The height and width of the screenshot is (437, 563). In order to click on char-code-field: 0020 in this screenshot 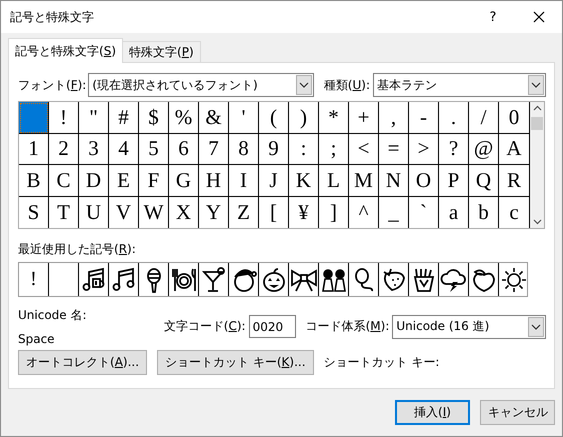, I will do `click(272, 326)`.